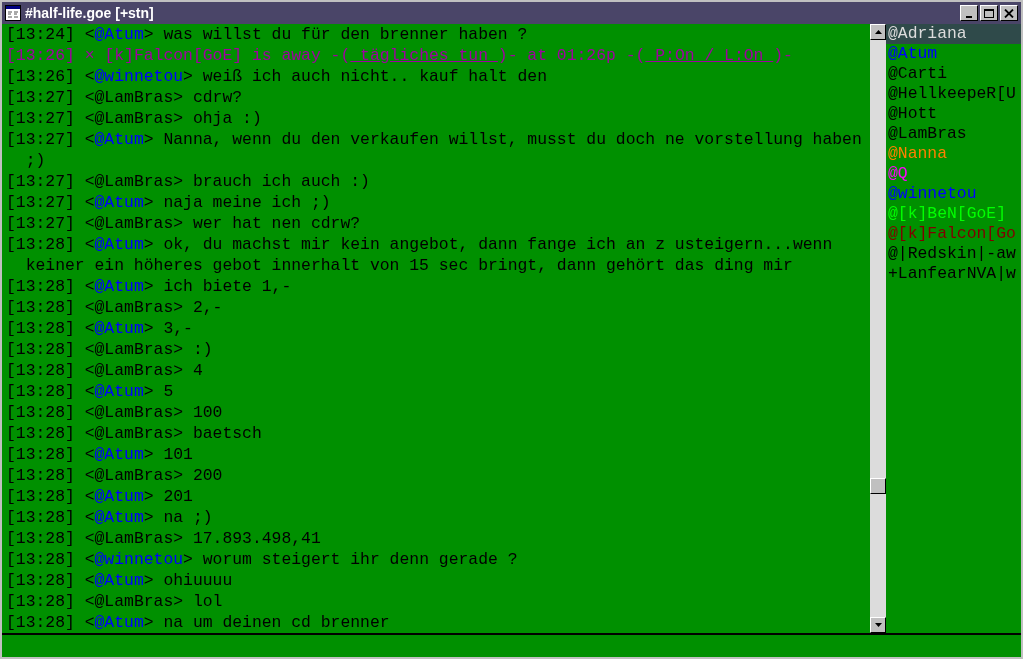  I want to click on maximize-button, so click(989, 13).